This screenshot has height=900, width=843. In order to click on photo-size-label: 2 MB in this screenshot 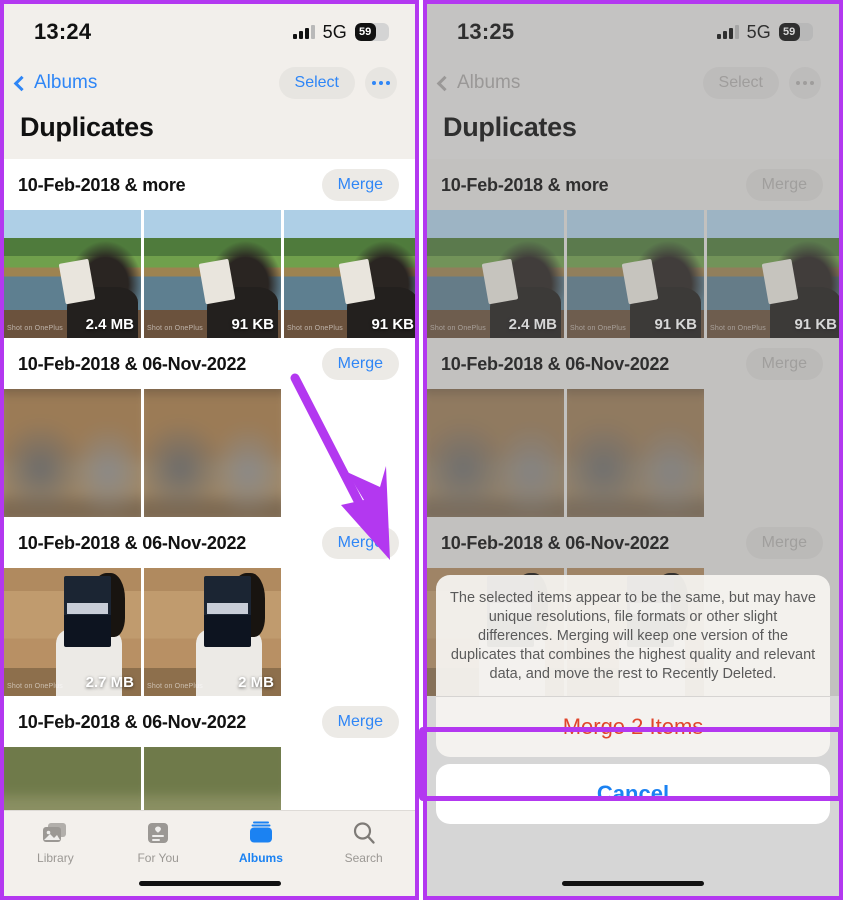, I will do `click(256, 682)`.